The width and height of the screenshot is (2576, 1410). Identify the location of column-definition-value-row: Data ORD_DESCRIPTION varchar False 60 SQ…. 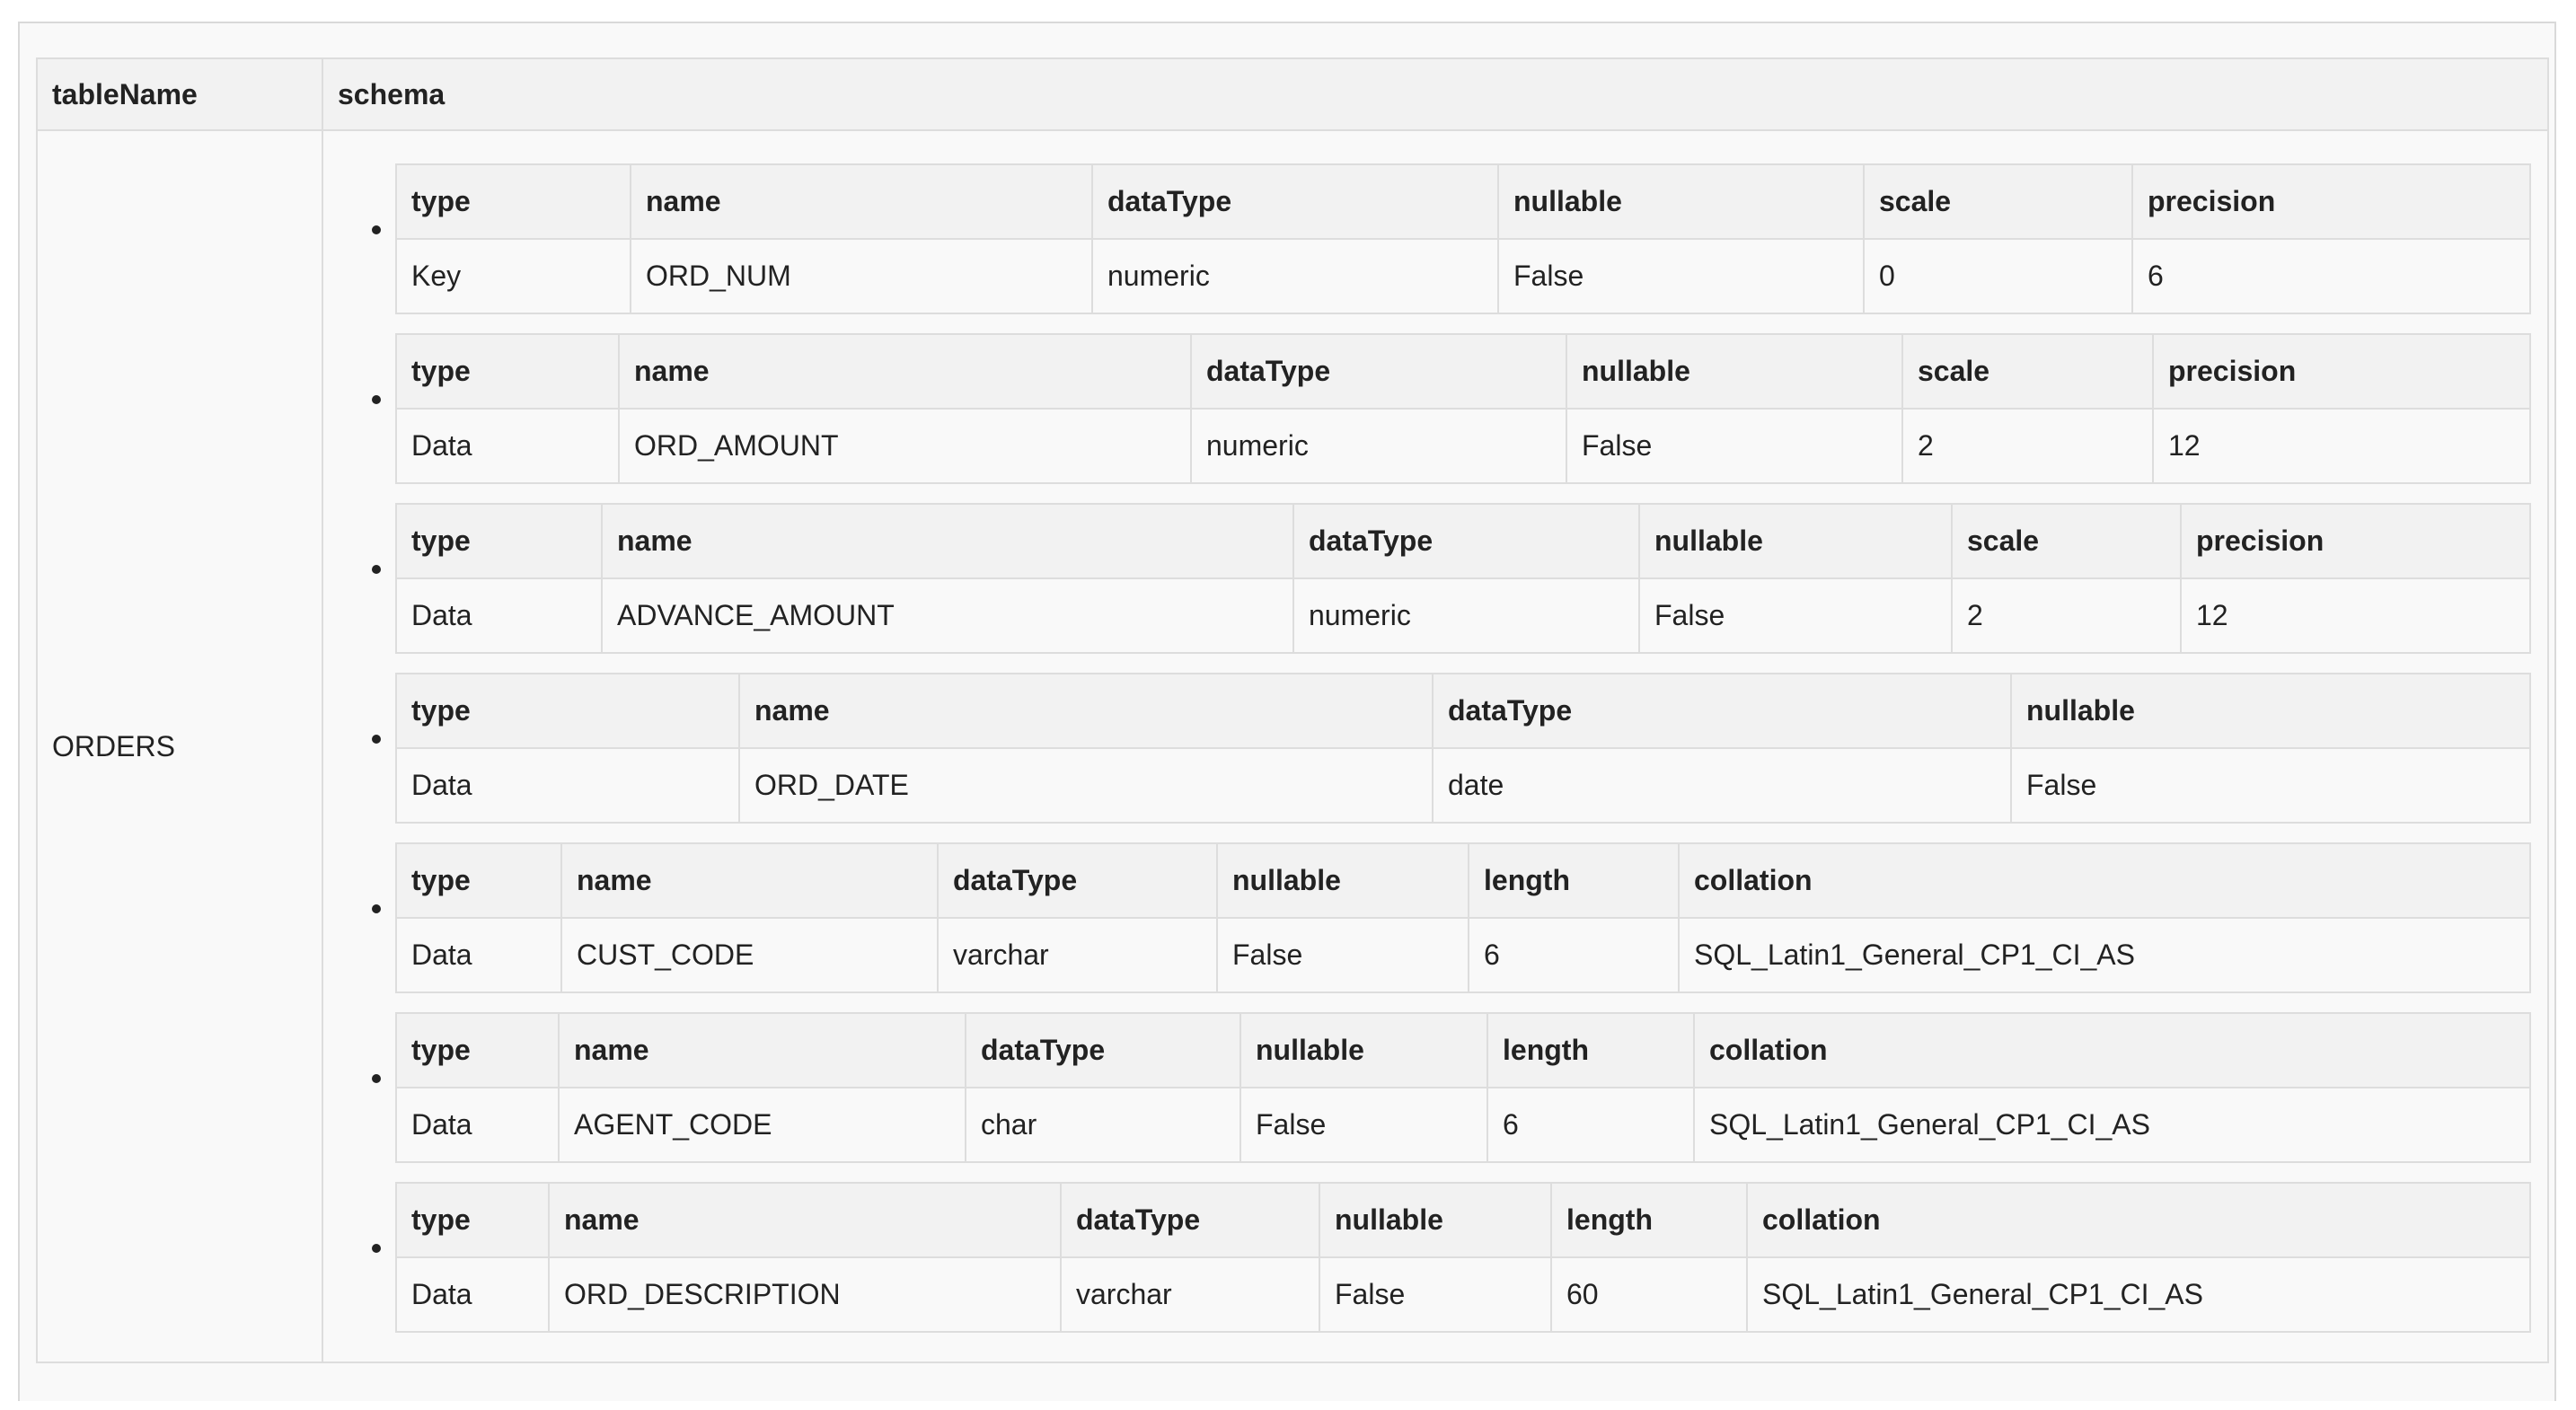
(1463, 1294).